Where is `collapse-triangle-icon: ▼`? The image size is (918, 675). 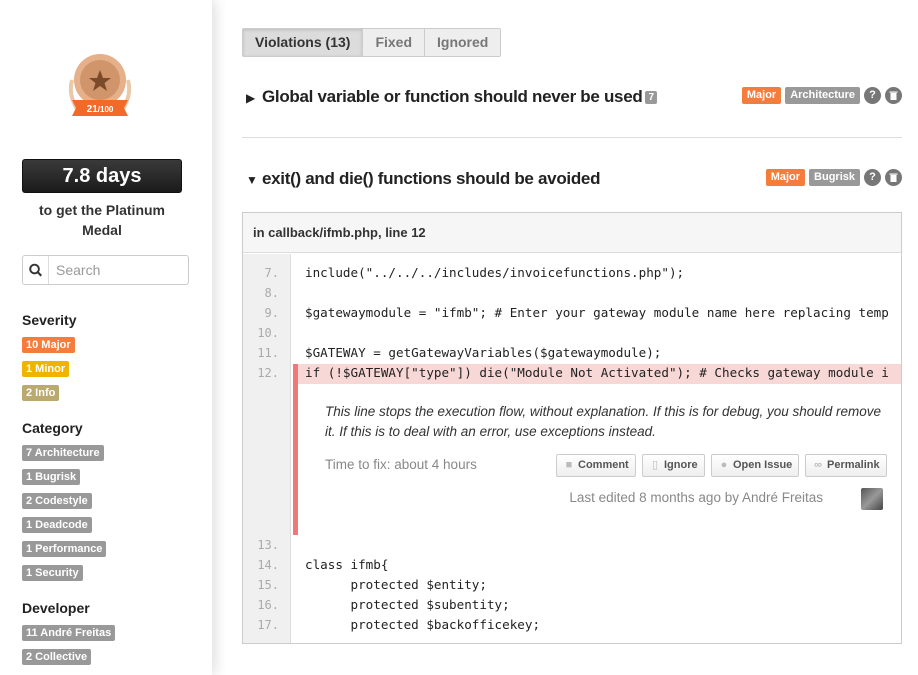 collapse-triangle-icon: ▼ is located at coordinates (252, 180).